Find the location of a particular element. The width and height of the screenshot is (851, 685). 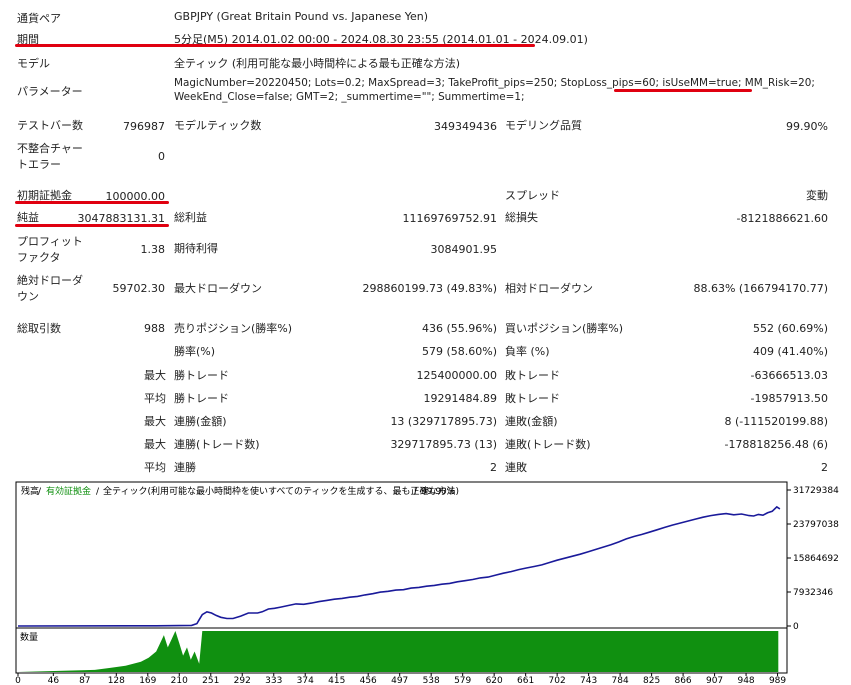

x-tick-label: 620 is located at coordinates (494, 680).